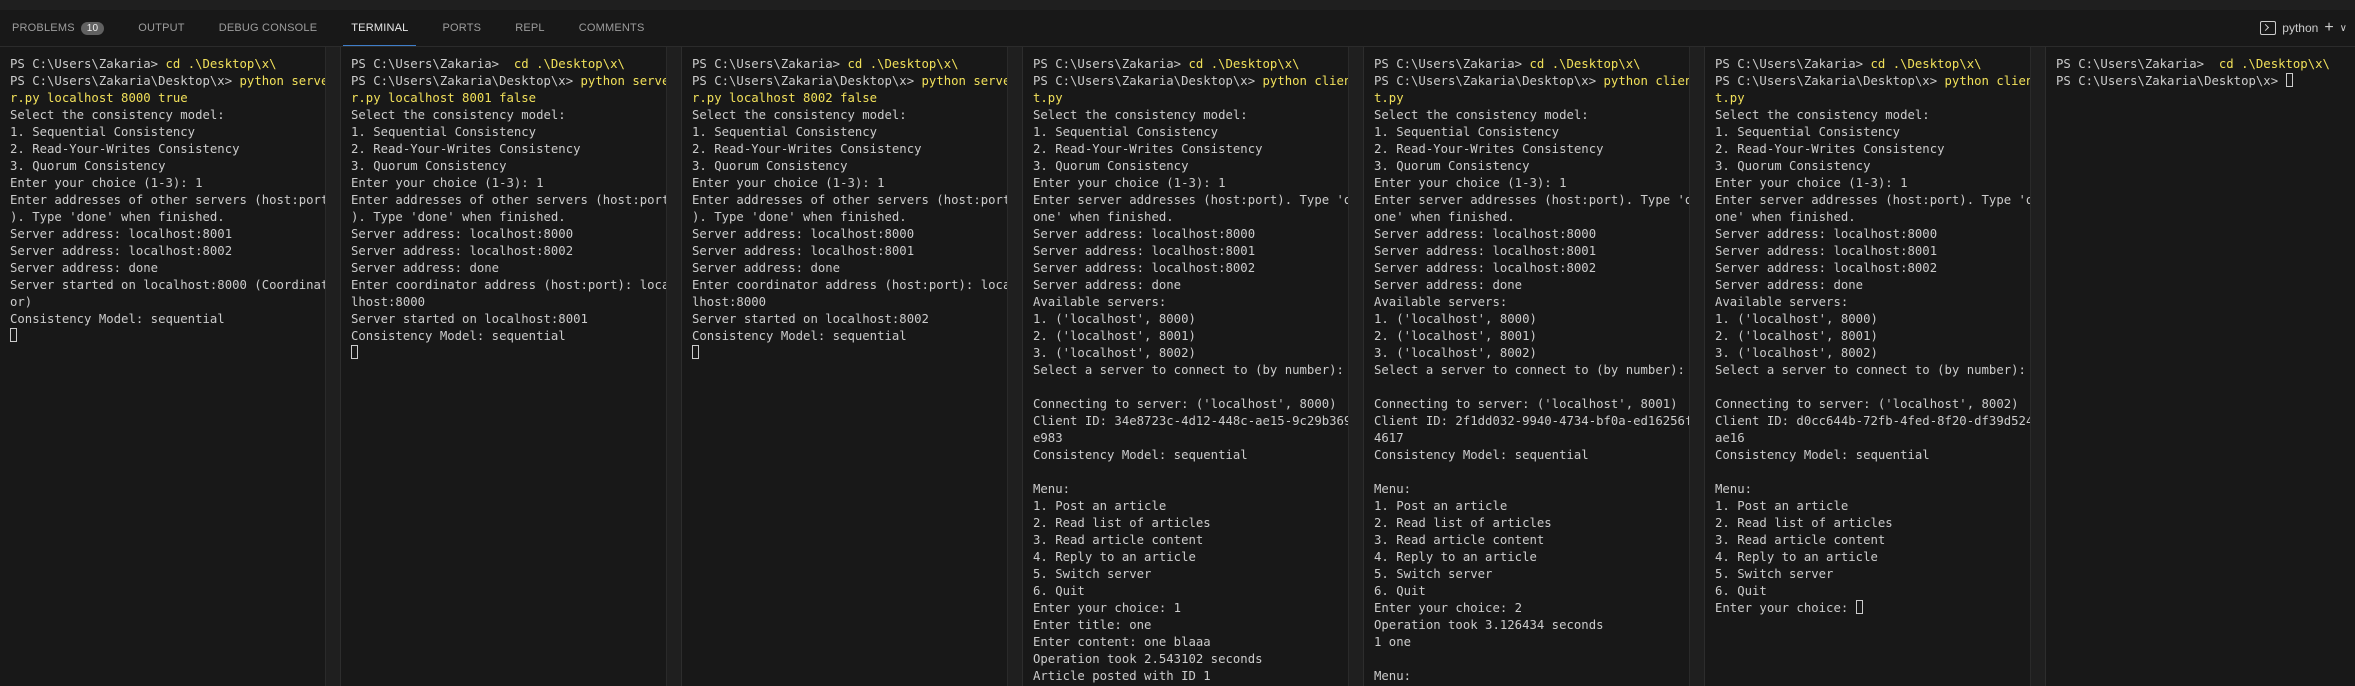 The height and width of the screenshot is (686, 2355). Describe the element at coordinates (2343, 28) in the screenshot. I see `chevron-down-icon: ∨` at that location.